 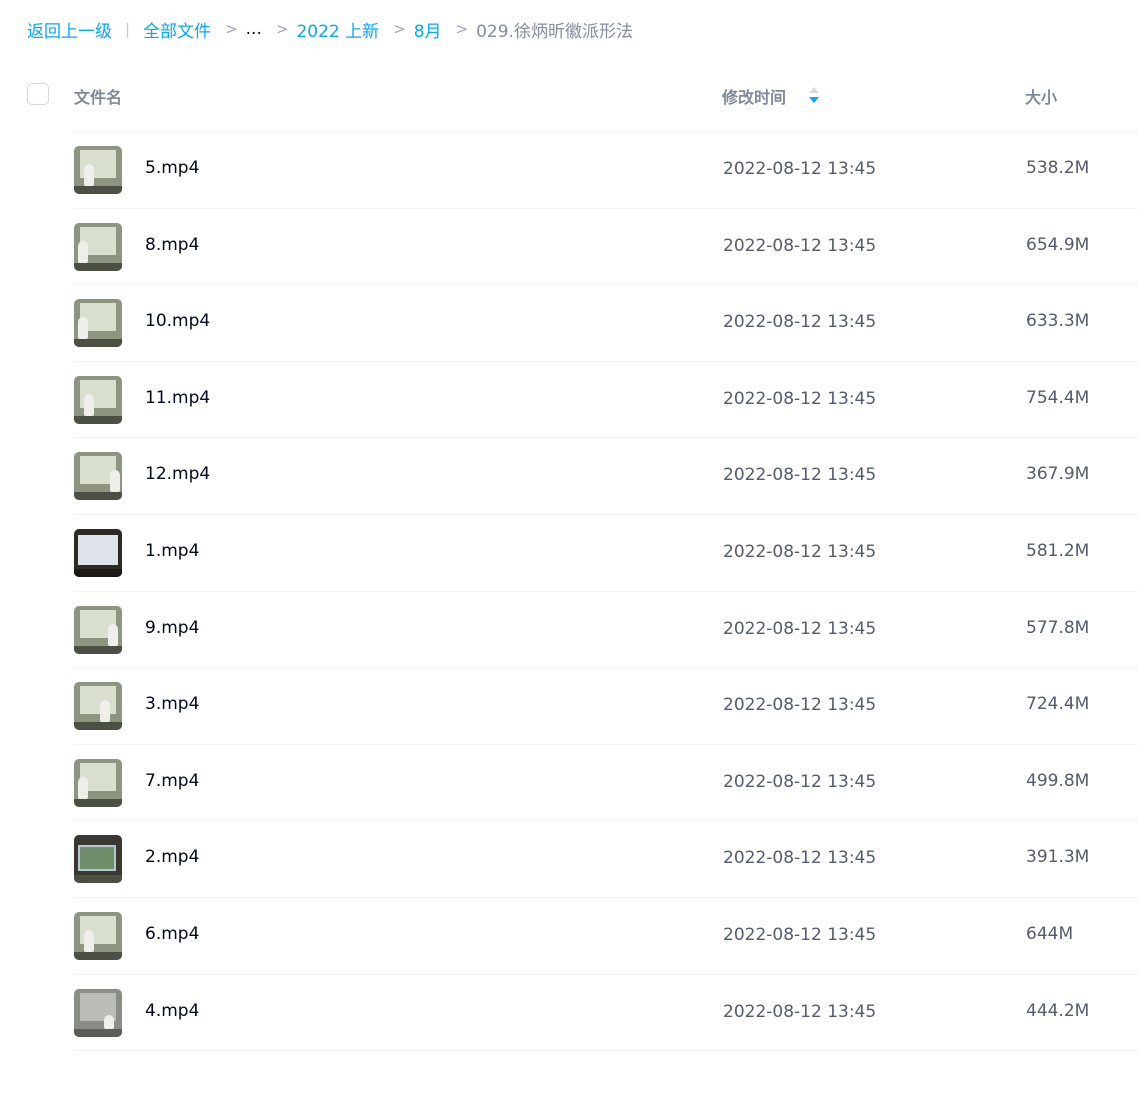 I want to click on file-name: 4.mp4, so click(x=172, y=1011).